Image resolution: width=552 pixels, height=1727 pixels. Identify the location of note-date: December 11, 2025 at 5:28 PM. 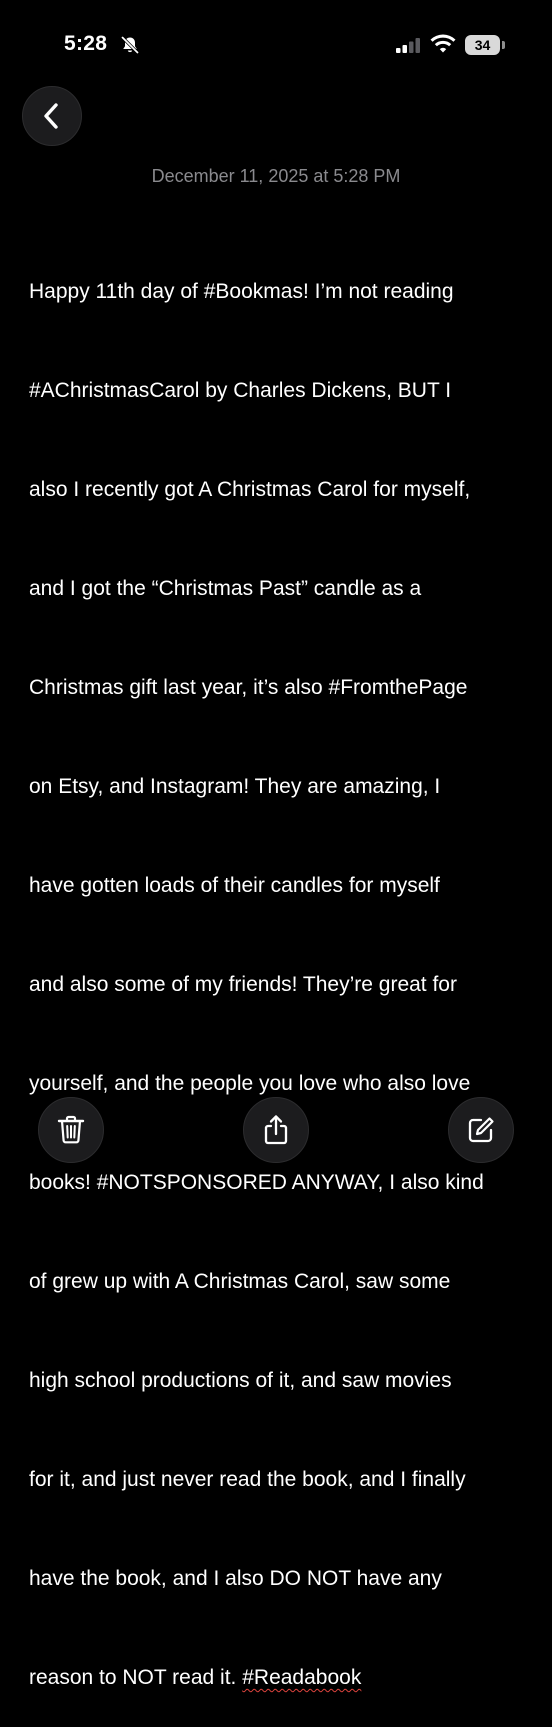
(276, 176).